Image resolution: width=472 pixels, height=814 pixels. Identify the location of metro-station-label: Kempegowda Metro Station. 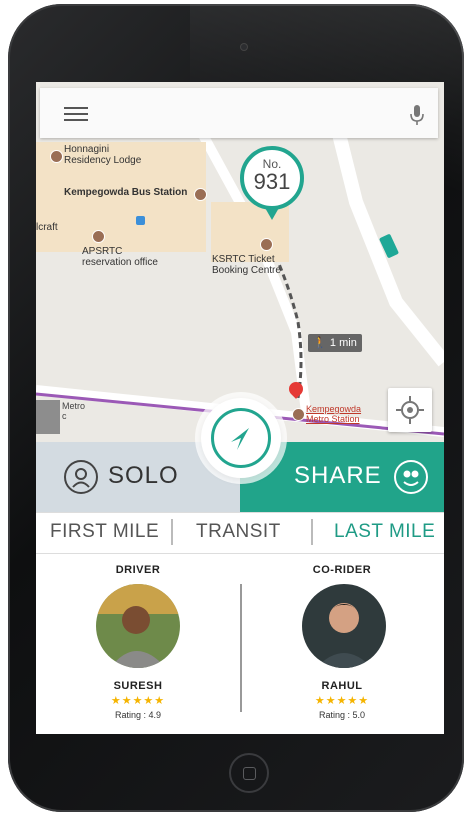
(334, 414).